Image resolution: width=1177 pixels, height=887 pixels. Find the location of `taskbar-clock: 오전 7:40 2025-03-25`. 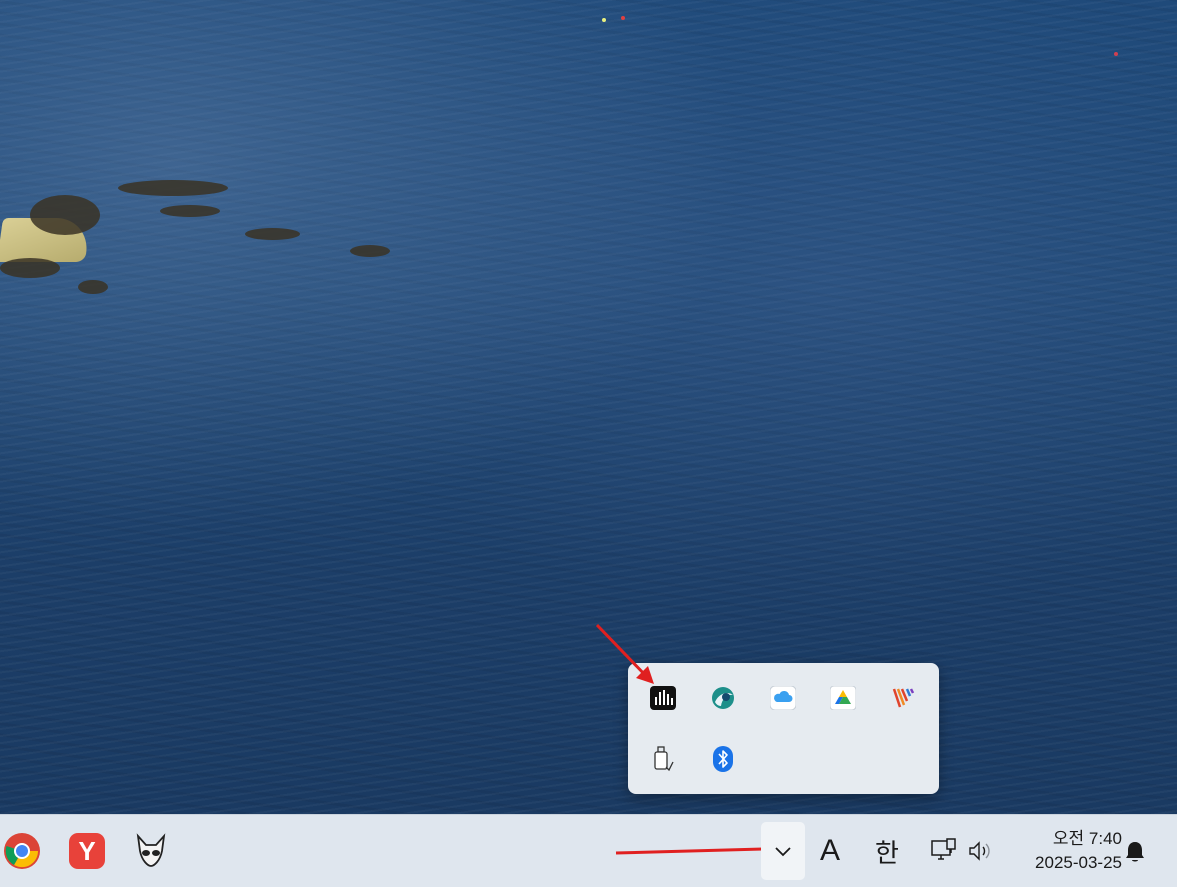

taskbar-clock: 오전 7:40 2025-03-25 is located at coordinates (1066, 851).